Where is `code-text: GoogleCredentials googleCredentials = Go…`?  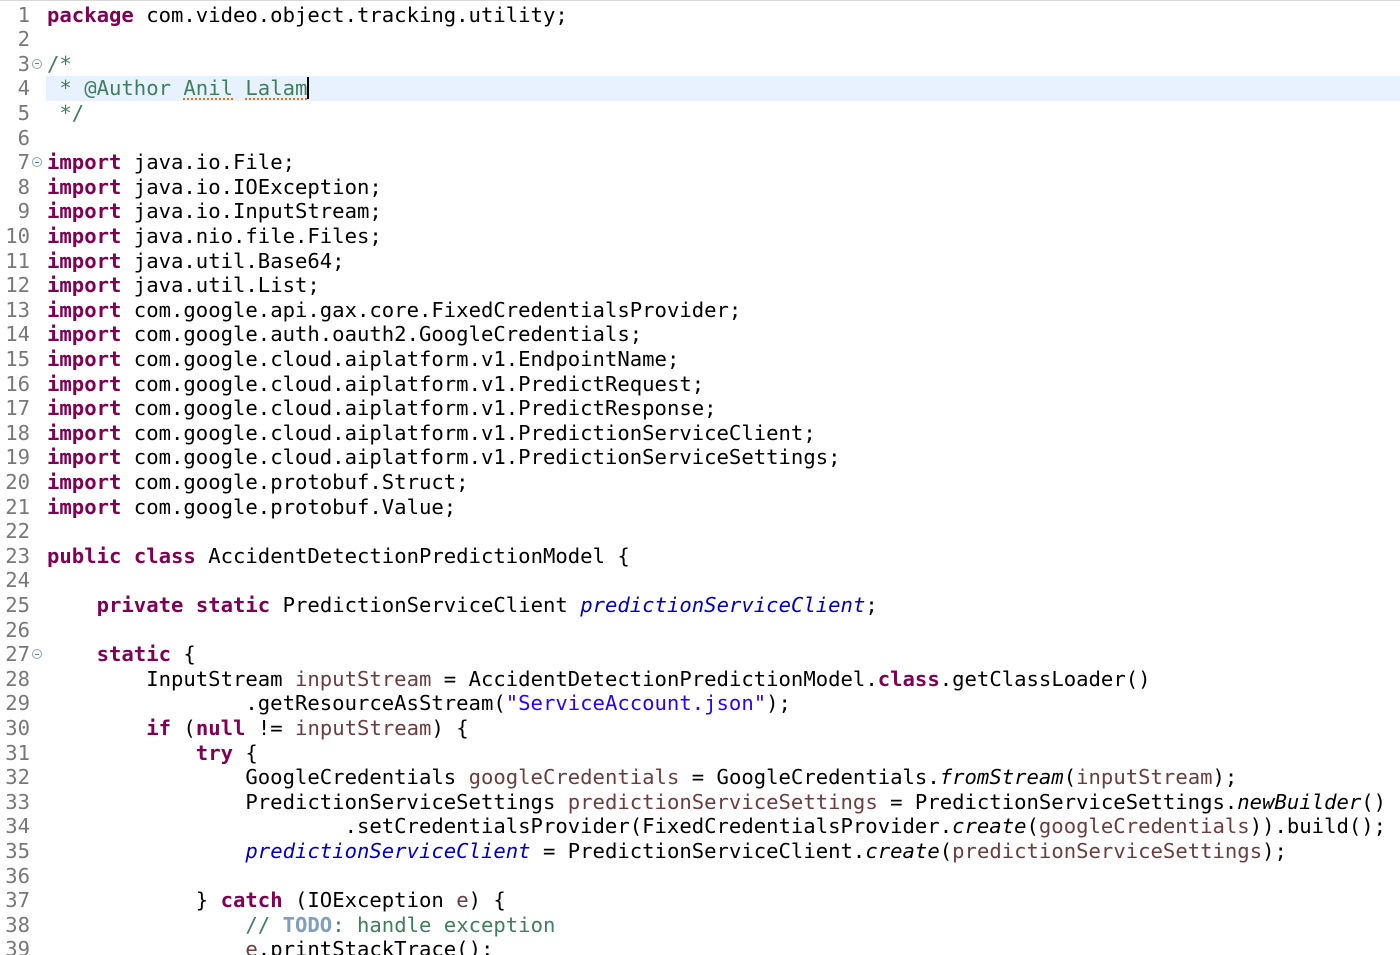 code-text: GoogleCredentials googleCredentials = Go… is located at coordinates (642, 777).